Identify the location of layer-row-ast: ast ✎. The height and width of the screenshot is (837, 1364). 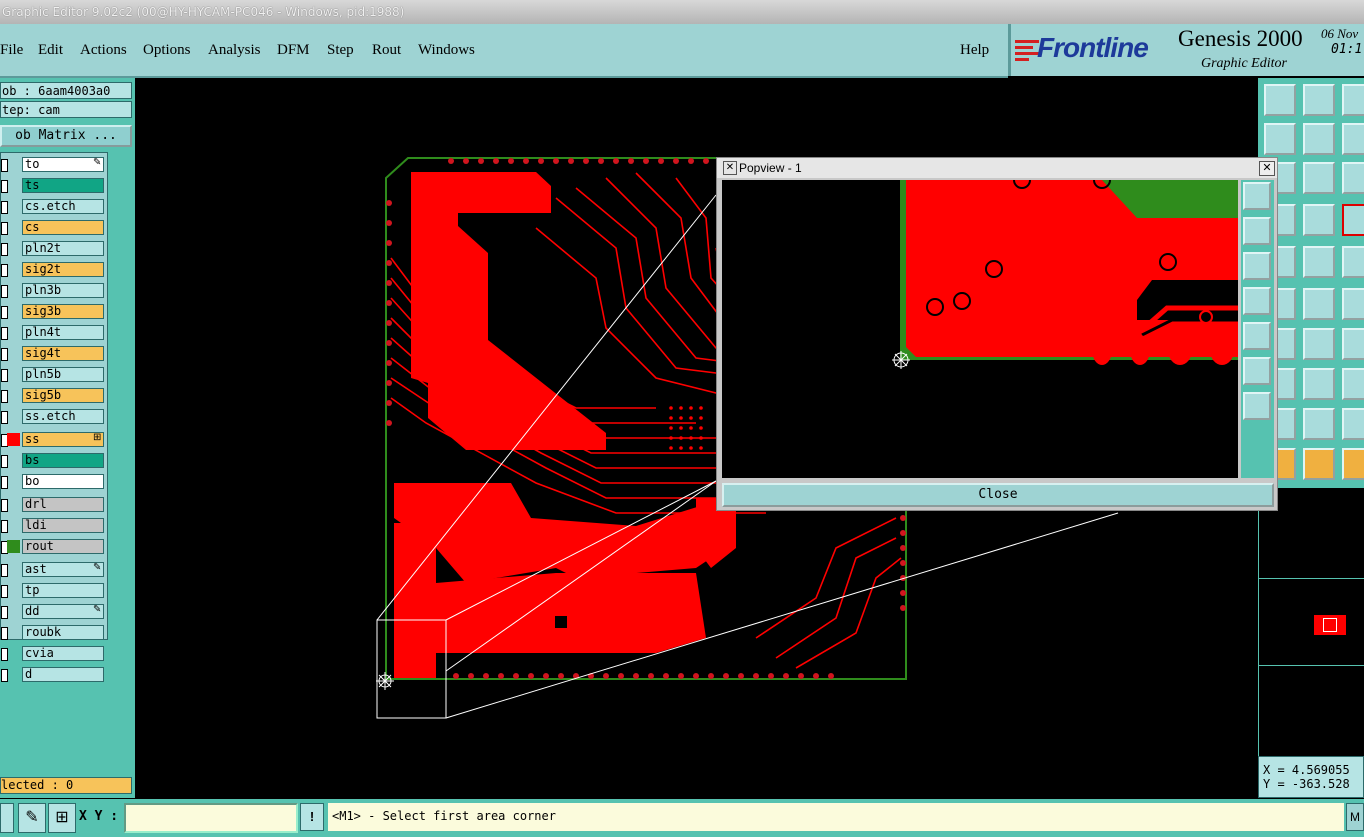
(54, 570).